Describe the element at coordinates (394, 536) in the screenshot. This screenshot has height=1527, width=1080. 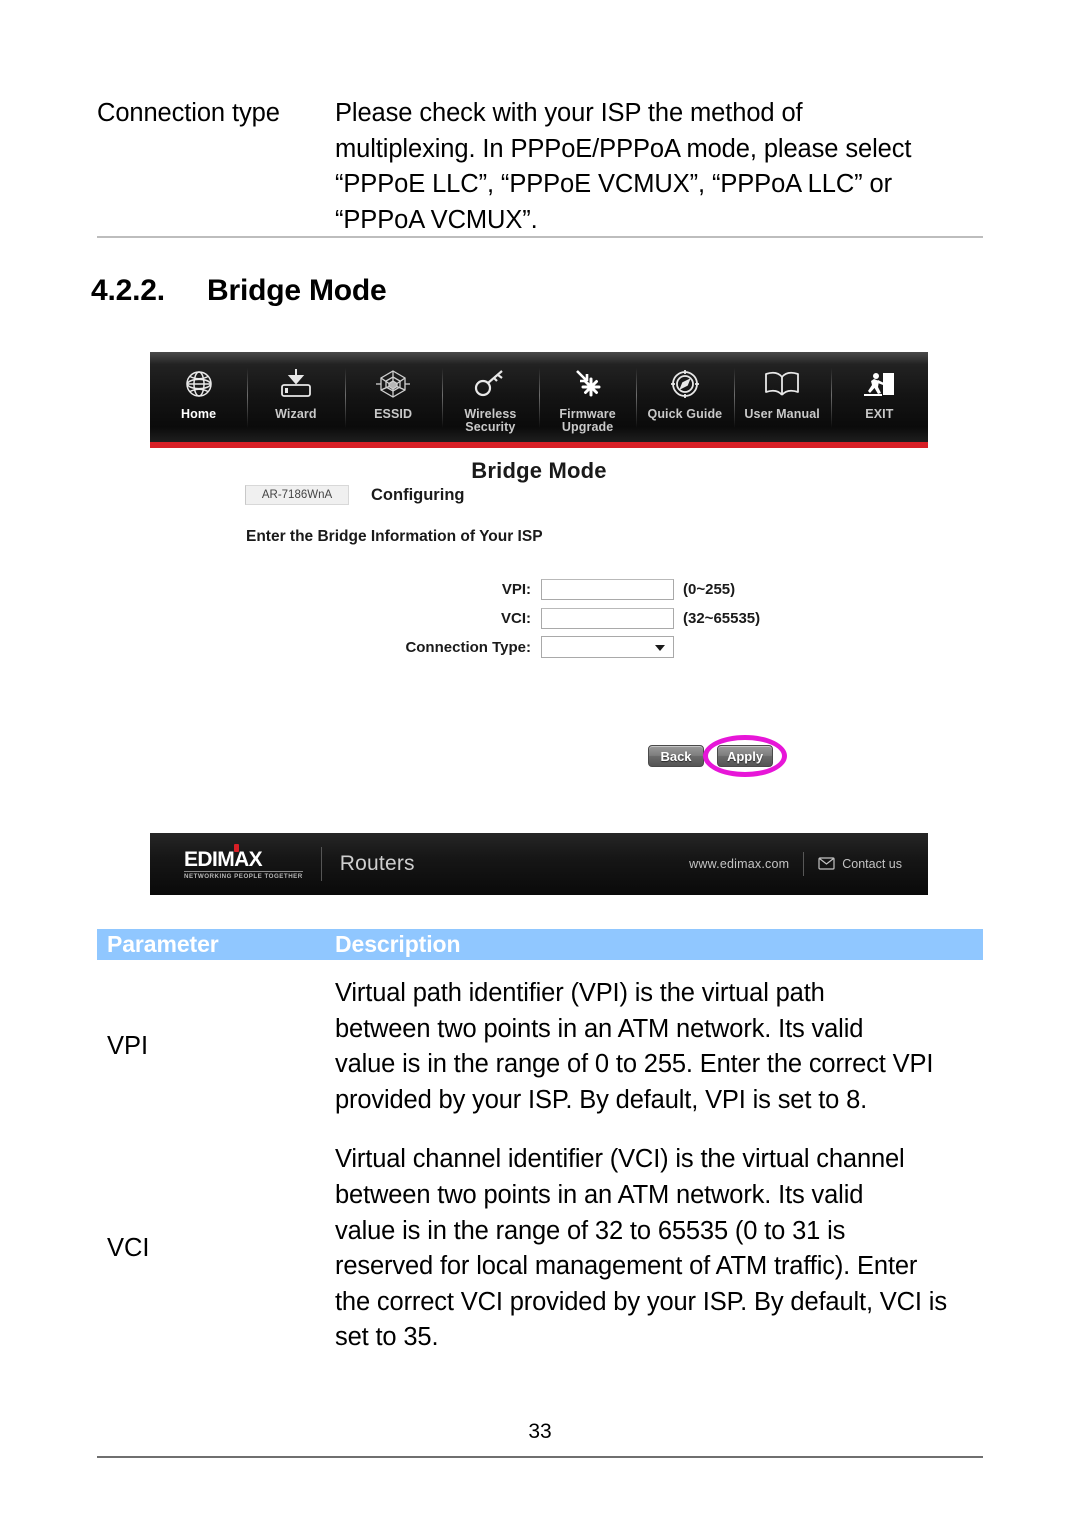
I see `instruction-text: Enter the Bridge Information of Your ISP` at that location.